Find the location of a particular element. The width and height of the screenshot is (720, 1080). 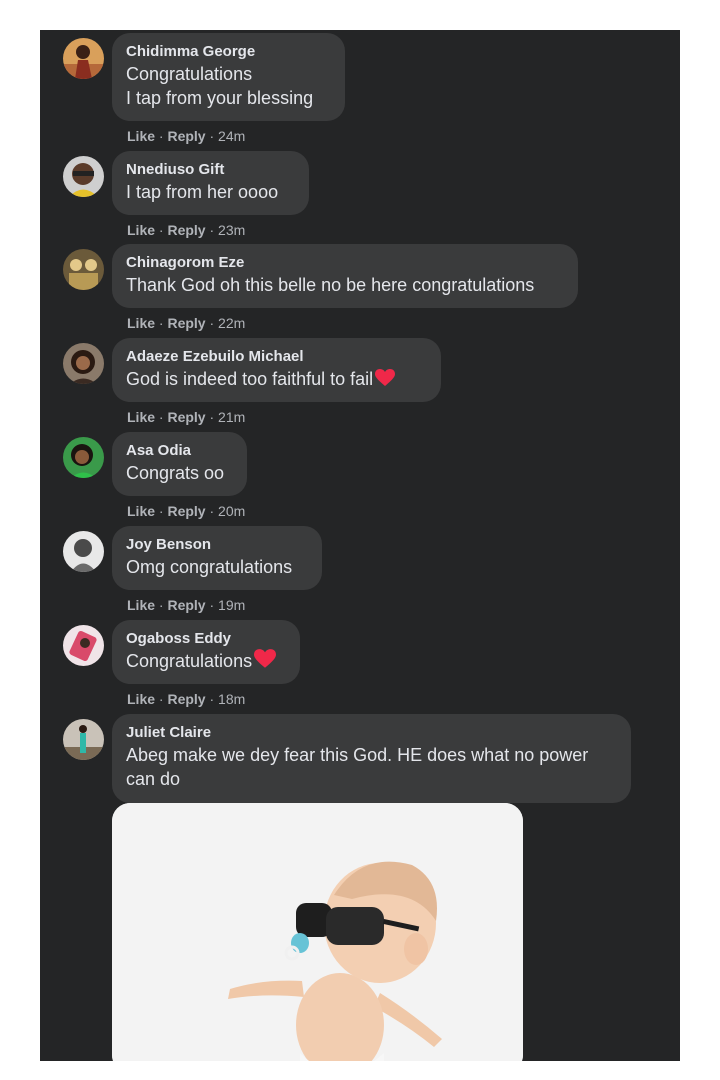

comment-actions: Like · Reply · 22m is located at coordinates (186, 323).